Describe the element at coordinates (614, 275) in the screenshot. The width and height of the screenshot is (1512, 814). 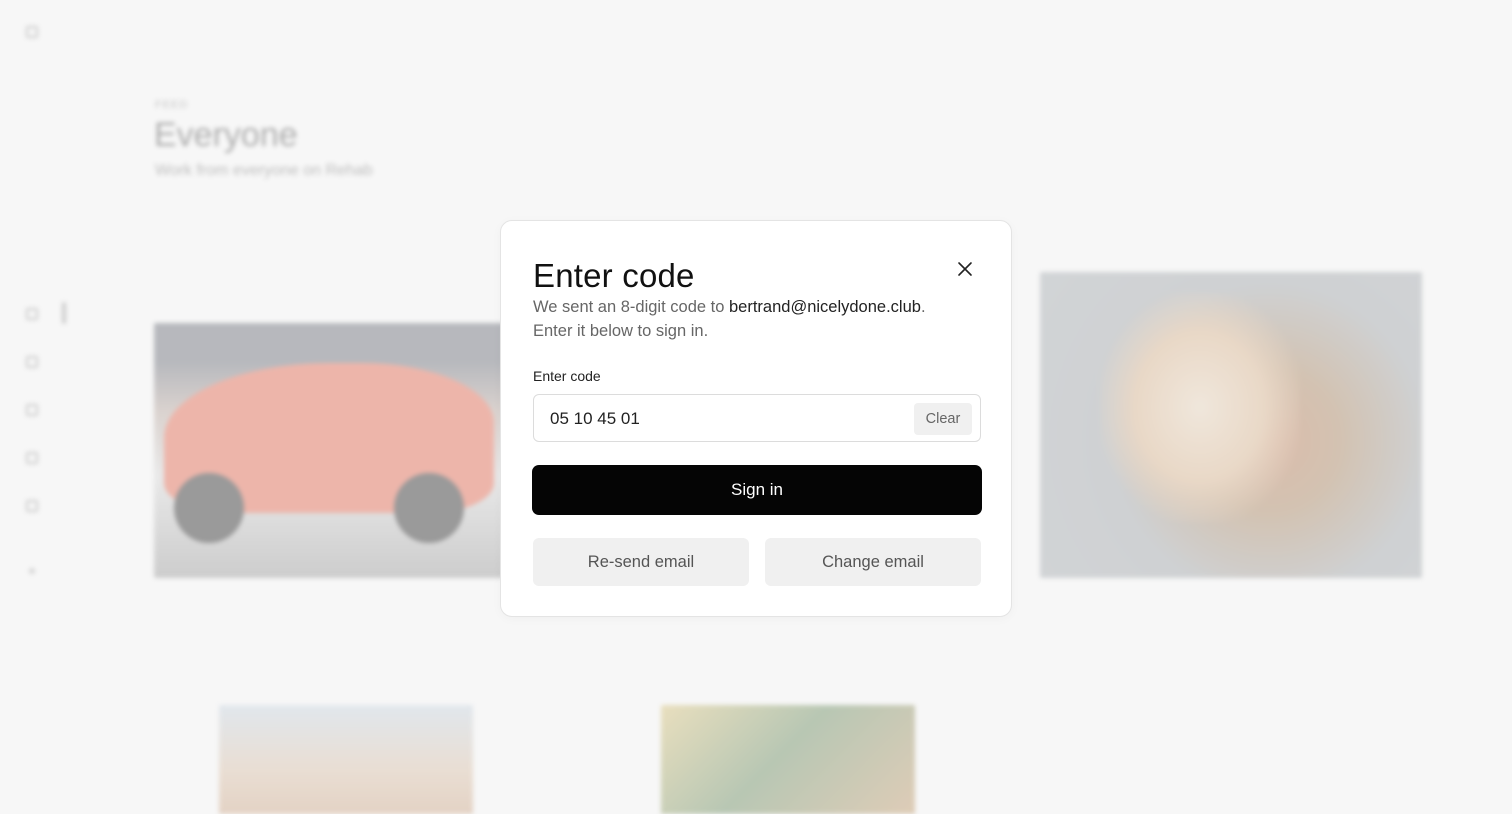
I see `dialog-title: Enter code` at that location.